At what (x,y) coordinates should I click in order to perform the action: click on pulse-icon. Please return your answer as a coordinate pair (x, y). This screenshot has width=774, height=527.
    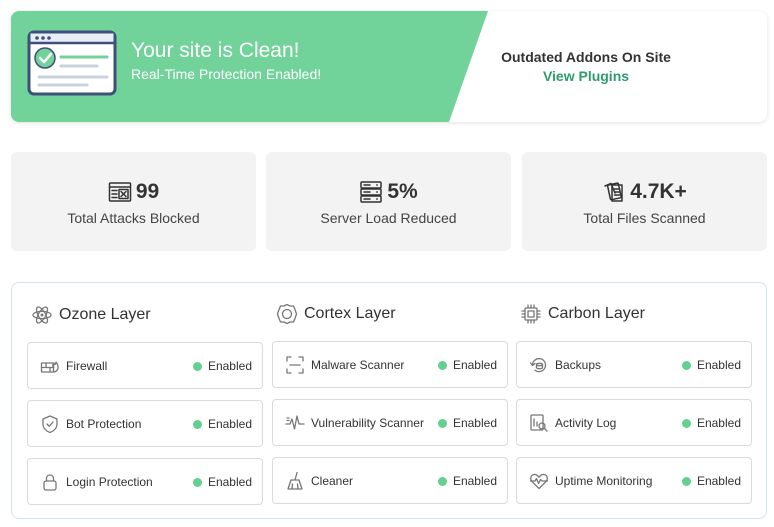
    Looking at the image, I should click on (295, 422).